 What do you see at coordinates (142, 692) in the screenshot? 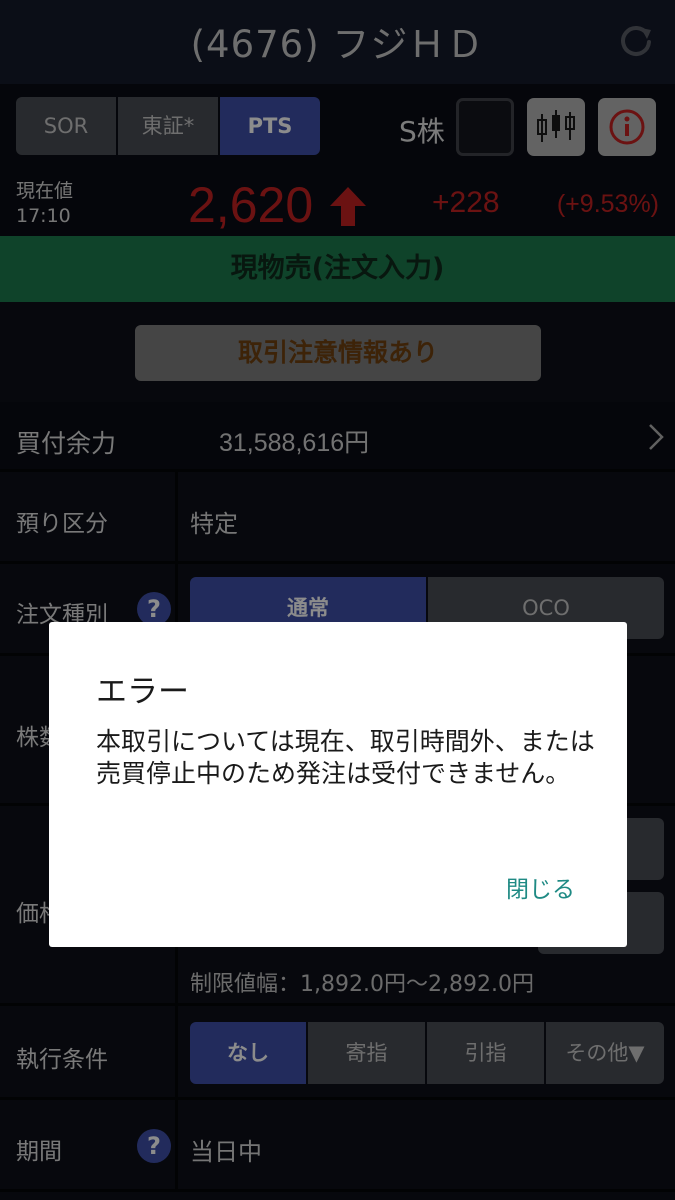
I see `dialog-title: エラー` at bounding box center [142, 692].